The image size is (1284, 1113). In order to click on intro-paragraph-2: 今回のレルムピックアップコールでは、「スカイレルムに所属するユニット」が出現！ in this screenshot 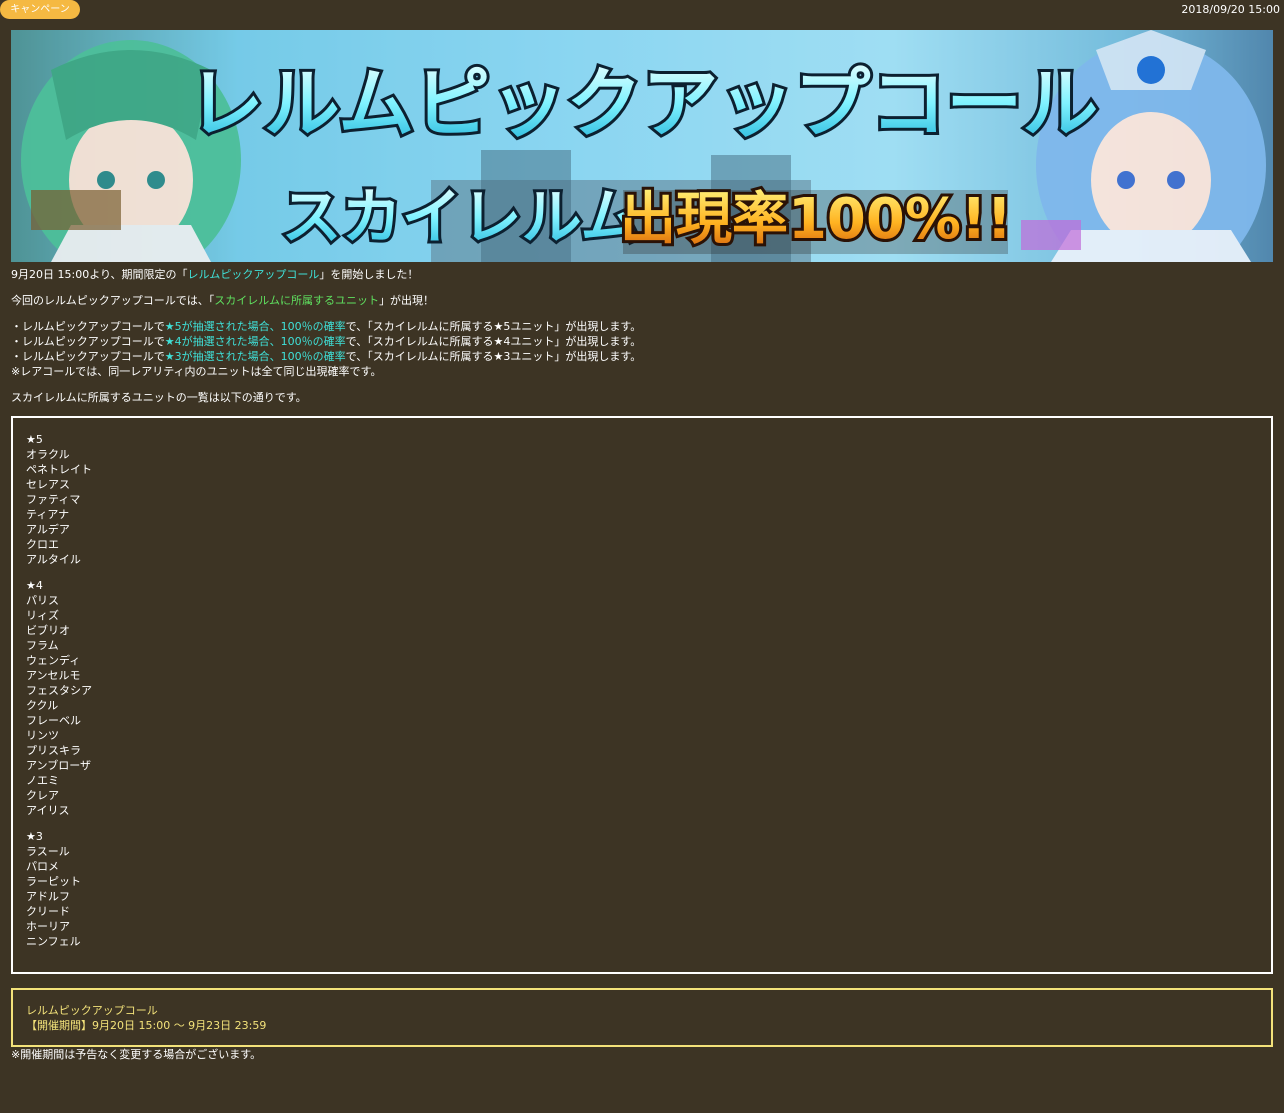, I will do `click(642, 300)`.